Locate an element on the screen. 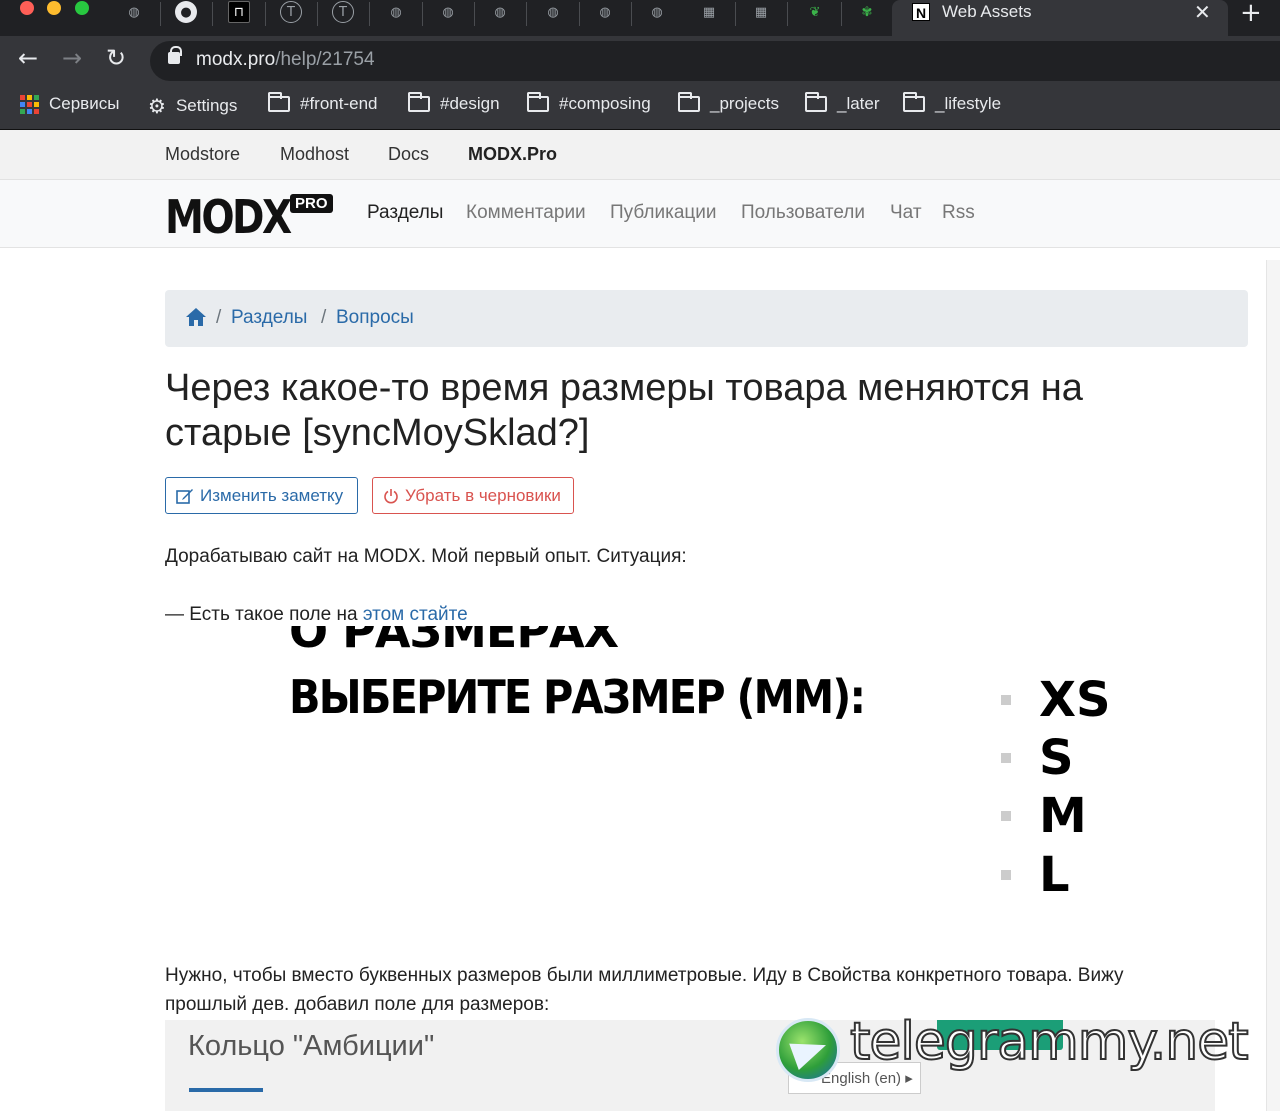  size-label: L is located at coordinates (1054, 875).